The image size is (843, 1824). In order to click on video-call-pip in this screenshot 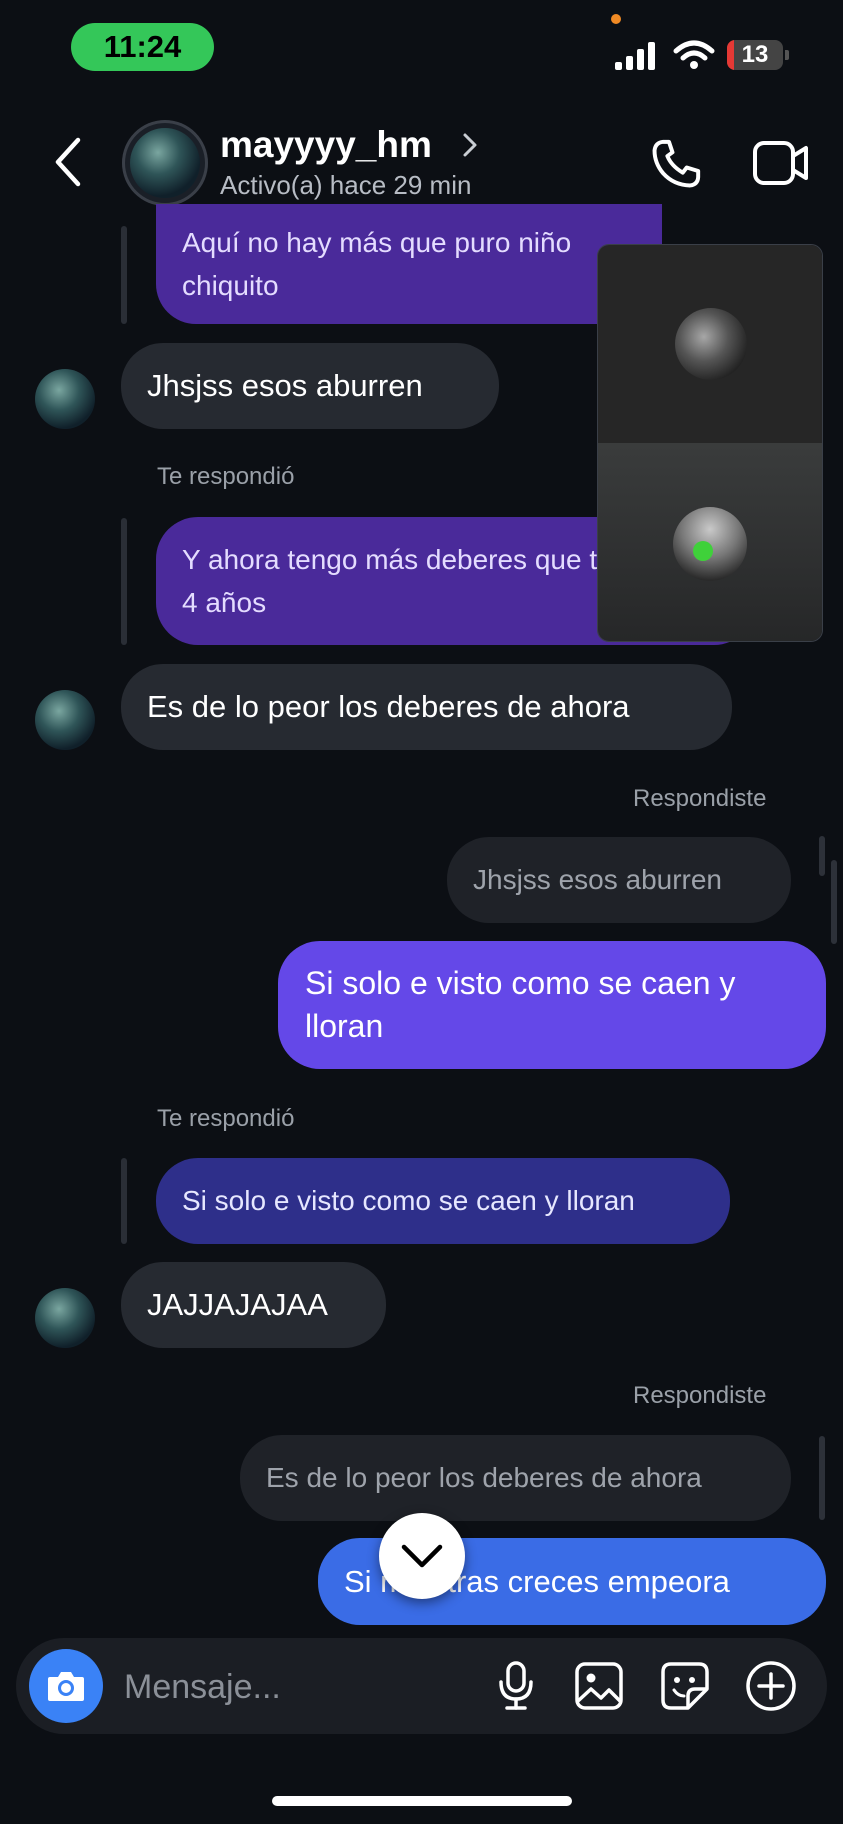, I will do `click(710, 443)`.